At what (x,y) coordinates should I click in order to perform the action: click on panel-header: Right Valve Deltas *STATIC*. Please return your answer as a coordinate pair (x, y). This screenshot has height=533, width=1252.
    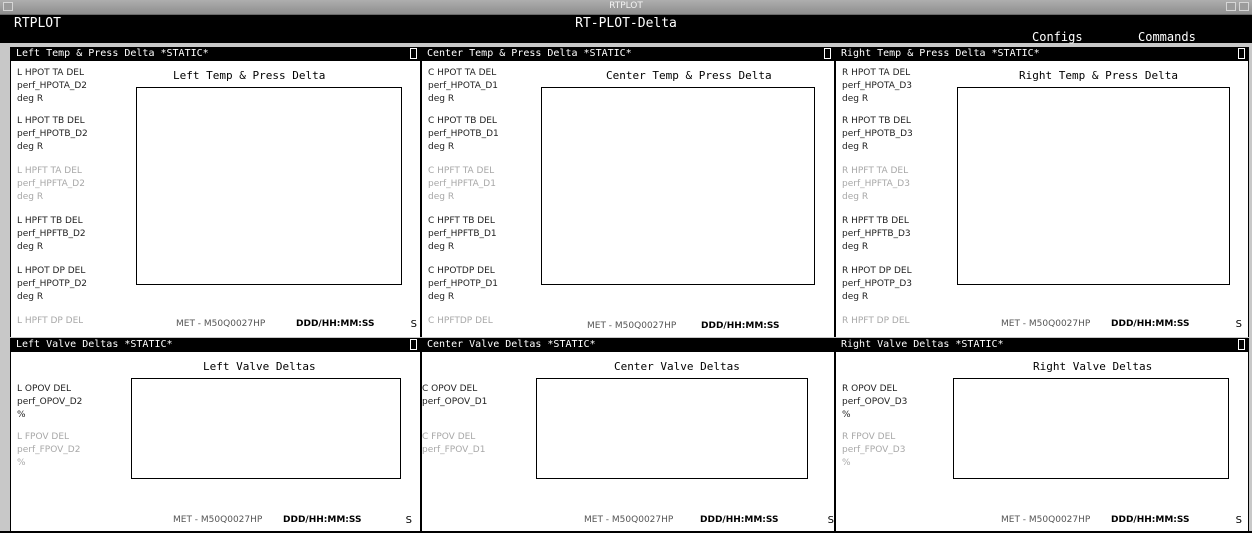
    Looking at the image, I should click on (1042, 345).